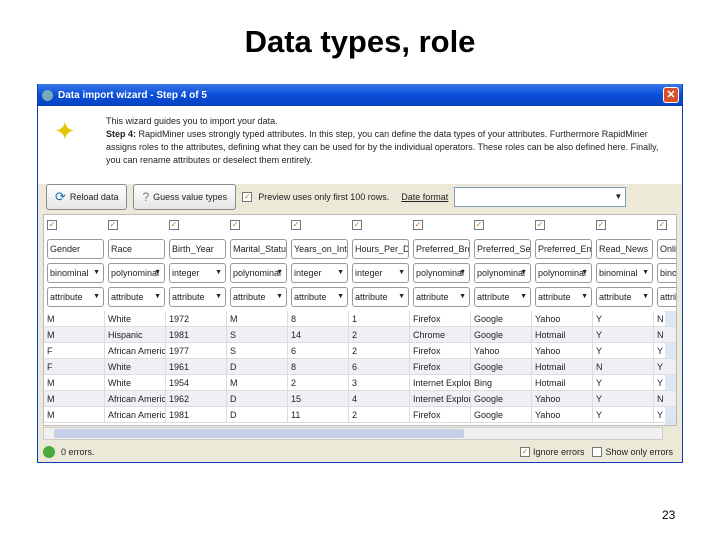 This screenshot has width=720, height=540. I want to click on column-name-input: Online_Shopping, so click(666, 249).